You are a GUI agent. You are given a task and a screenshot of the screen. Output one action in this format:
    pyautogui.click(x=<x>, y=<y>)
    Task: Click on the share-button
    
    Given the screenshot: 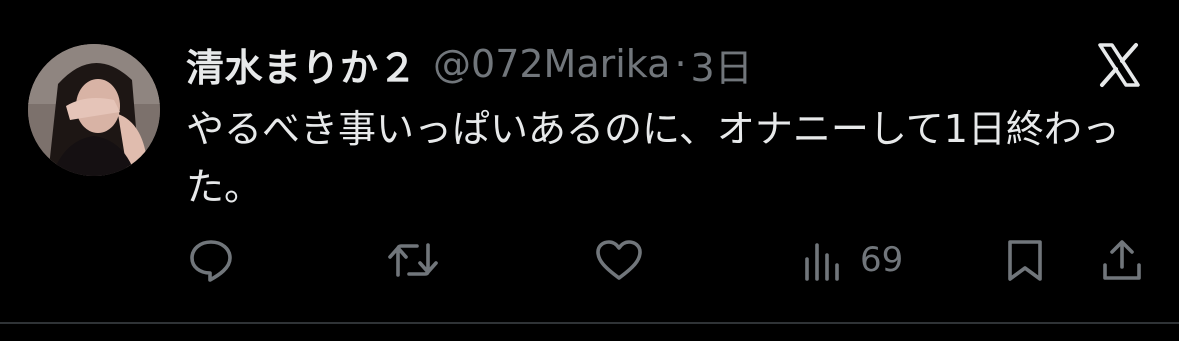 What is the action you would take?
    pyautogui.click(x=1122, y=260)
    